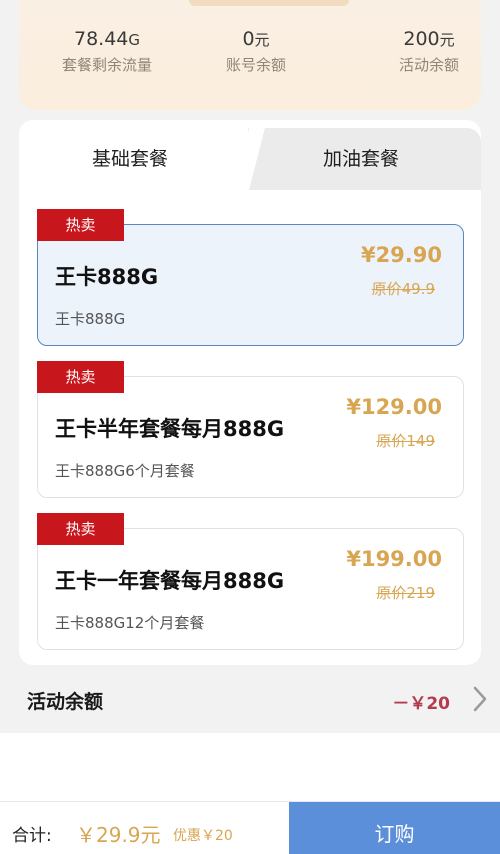 This screenshot has height=854, width=500. Describe the element at coordinates (394, 407) in the screenshot. I see `plan-price: ¥129.00` at that location.